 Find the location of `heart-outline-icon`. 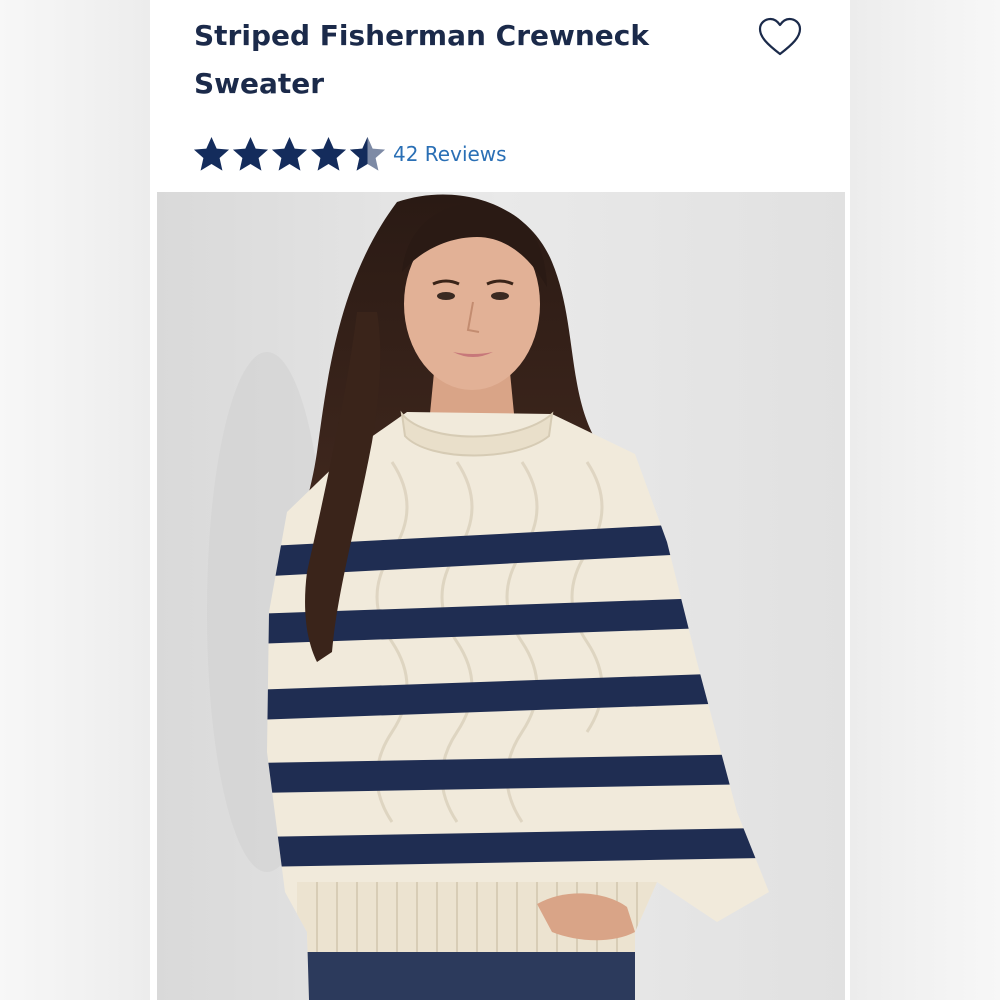

heart-outline-icon is located at coordinates (780, 36).